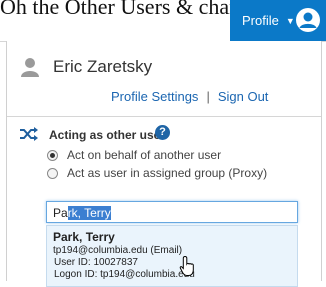  I want to click on profile-settings-link: Profile Settings, so click(154, 96).